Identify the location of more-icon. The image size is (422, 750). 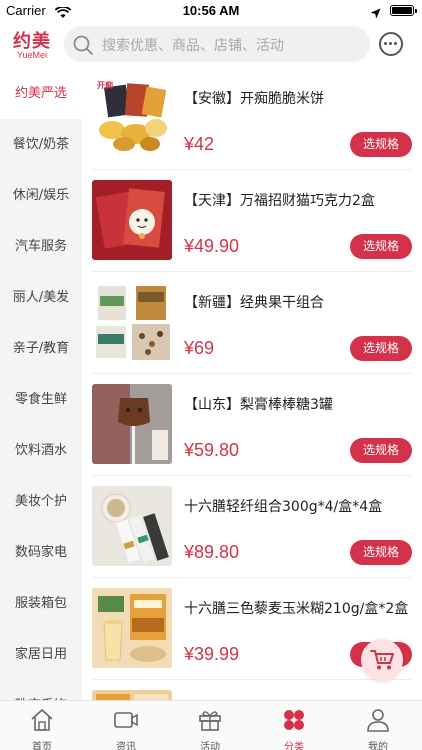
(391, 44).